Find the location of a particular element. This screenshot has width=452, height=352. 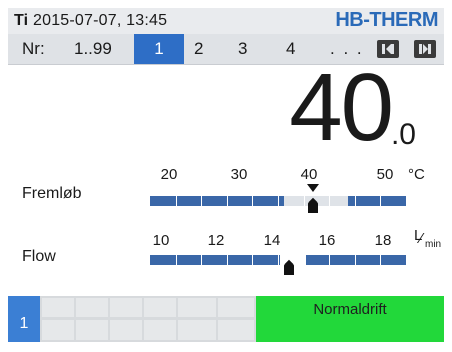

temp-tick-40: 40 is located at coordinates (309, 174).